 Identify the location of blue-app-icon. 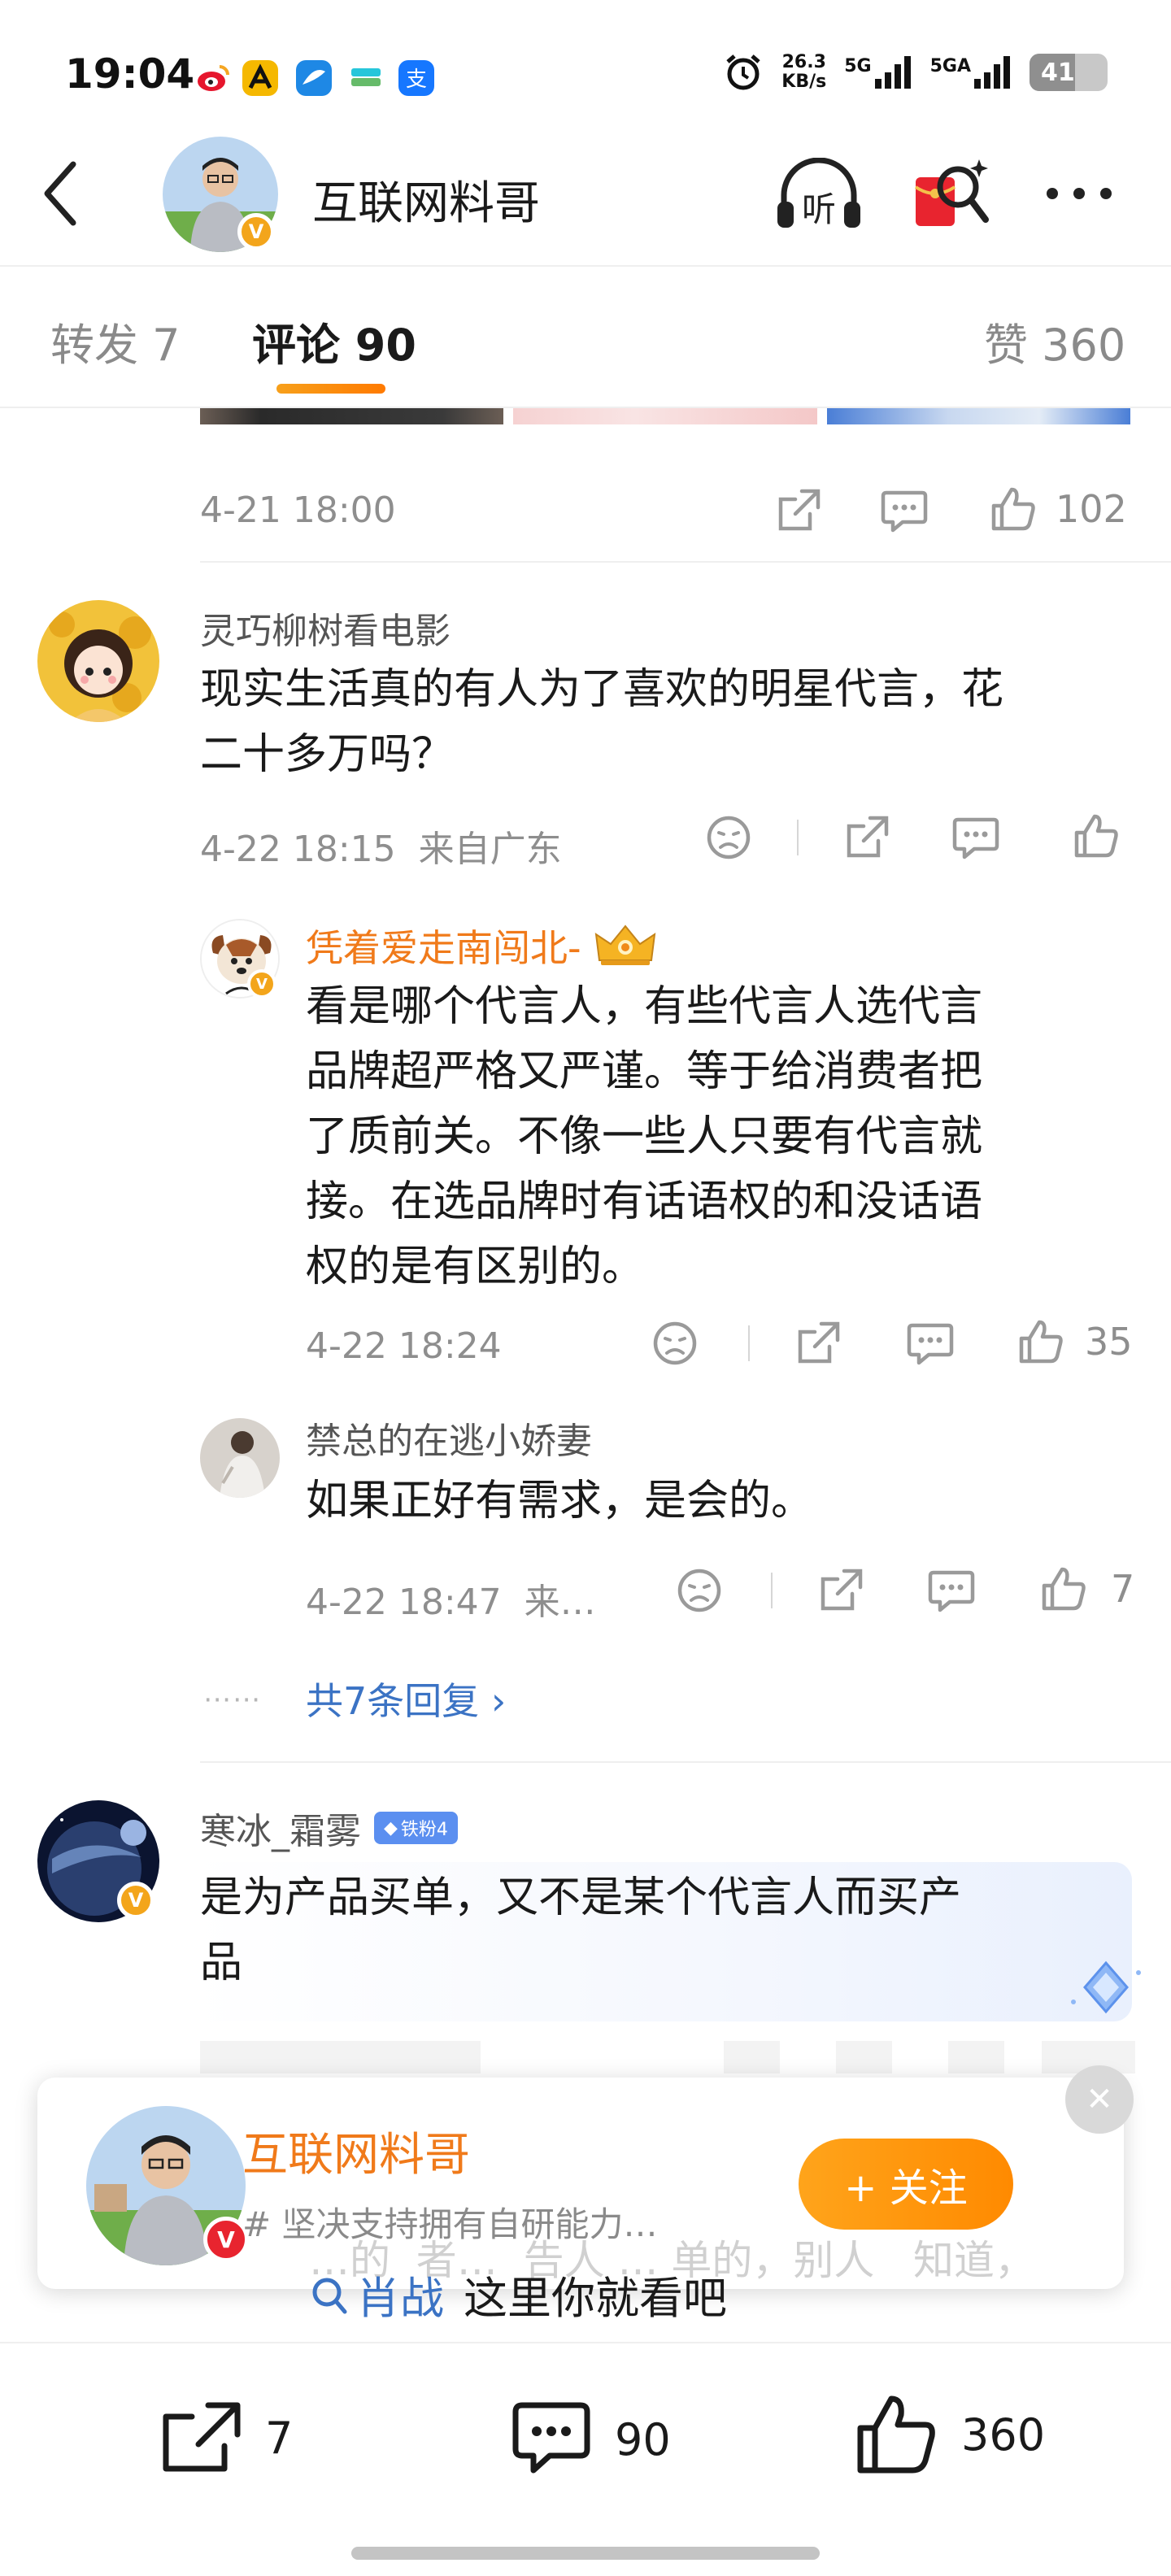
(314, 78).